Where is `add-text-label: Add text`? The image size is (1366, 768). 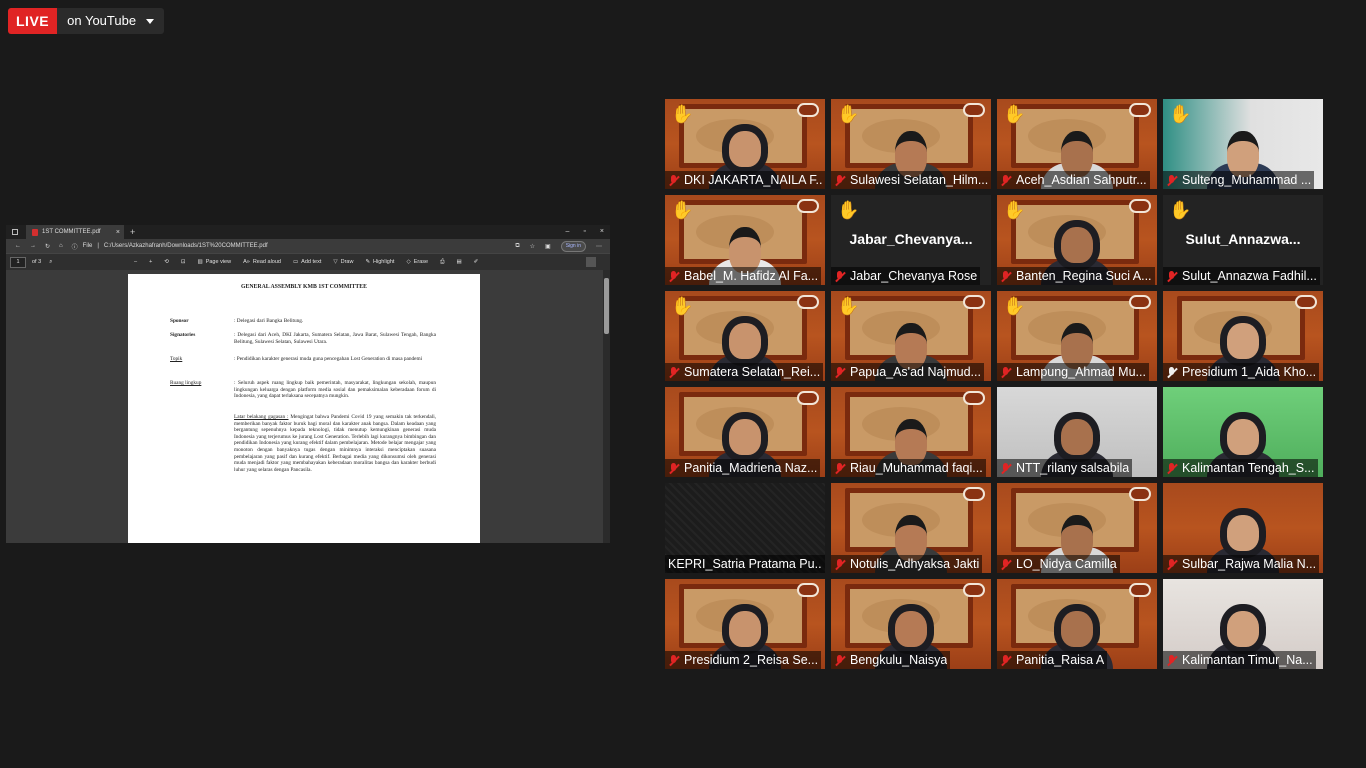
add-text-label: Add text is located at coordinates (311, 262).